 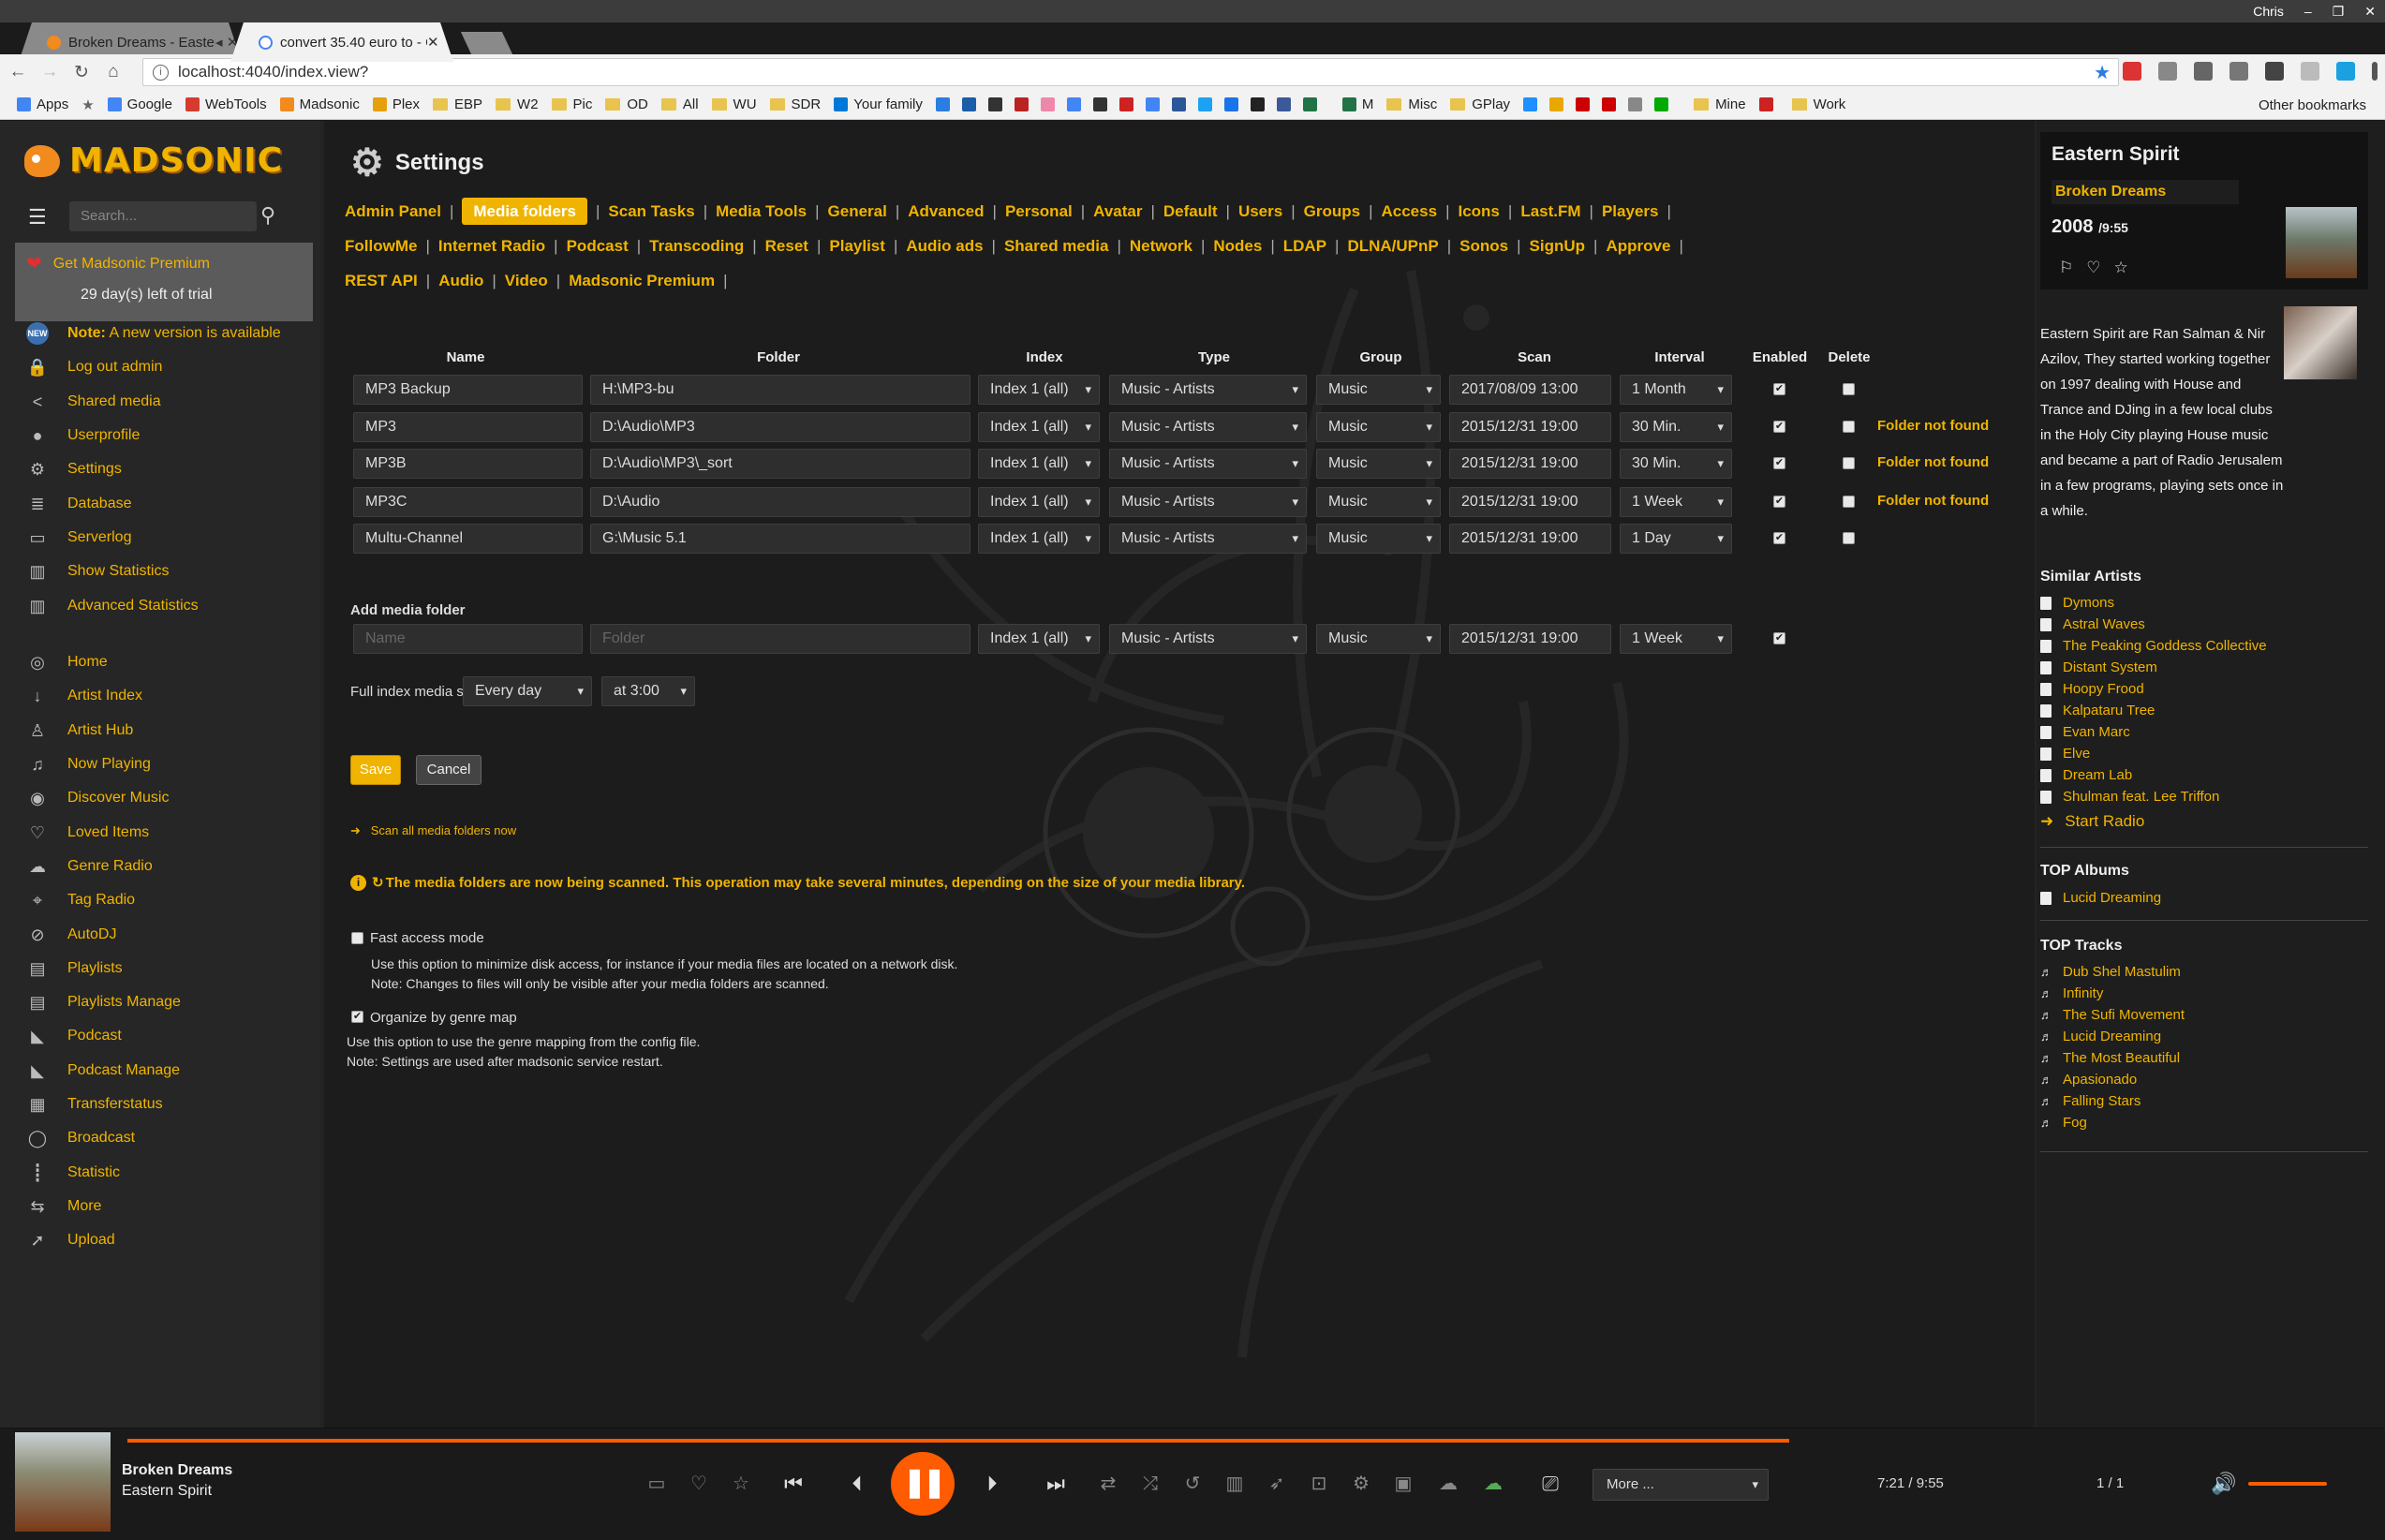 What do you see at coordinates (38, 217) in the screenshot?
I see `menu-icon: ☰` at bounding box center [38, 217].